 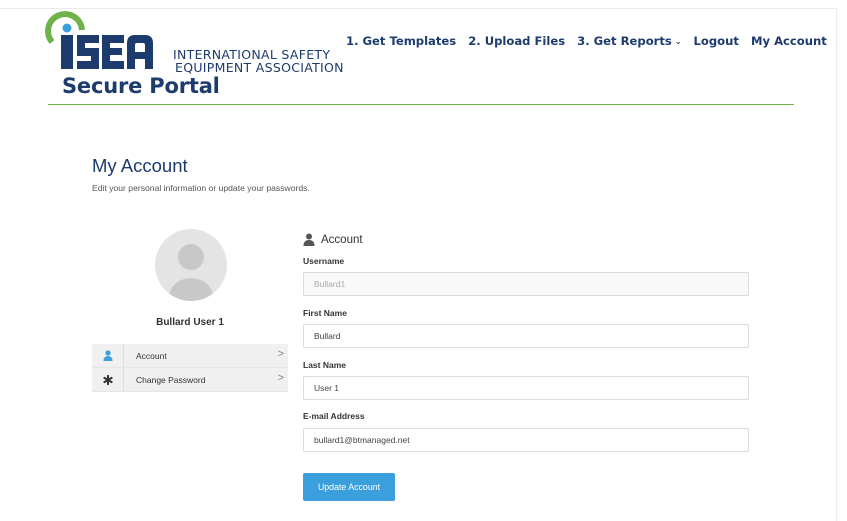 What do you see at coordinates (421, 104) in the screenshot?
I see `header-divider` at bounding box center [421, 104].